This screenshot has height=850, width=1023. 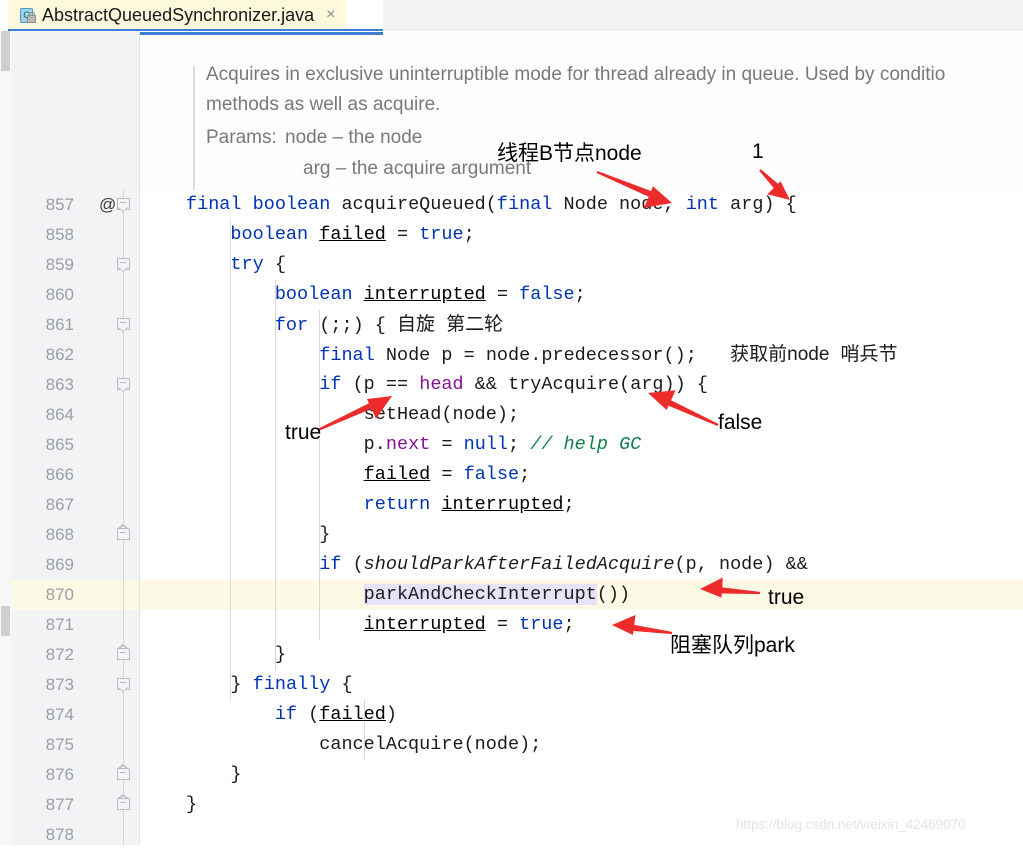 I want to click on code-cjk-annotation: node, so click(x=808, y=354).